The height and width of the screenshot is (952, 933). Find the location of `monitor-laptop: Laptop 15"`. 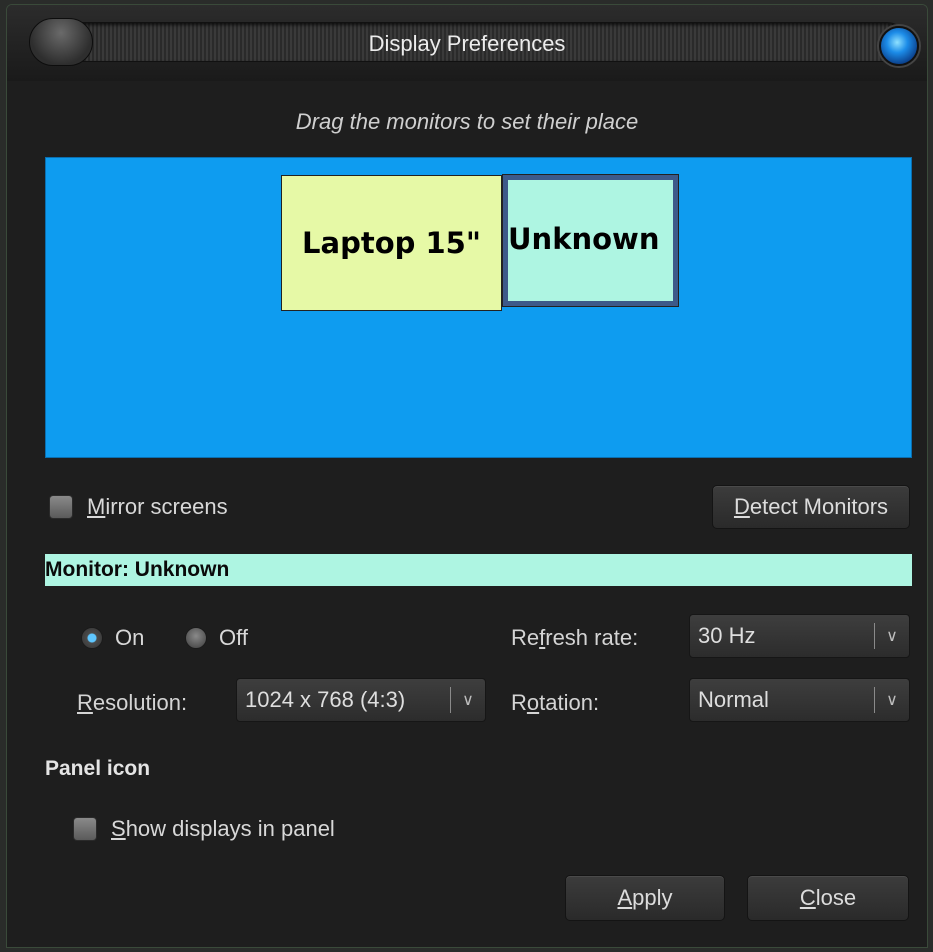

monitor-laptop: Laptop 15" is located at coordinates (391, 243).